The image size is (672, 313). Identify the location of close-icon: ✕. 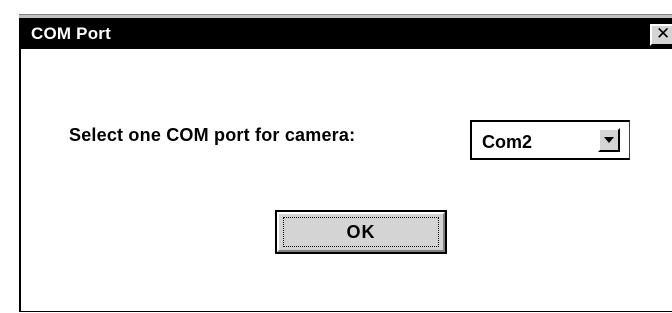
(663, 34).